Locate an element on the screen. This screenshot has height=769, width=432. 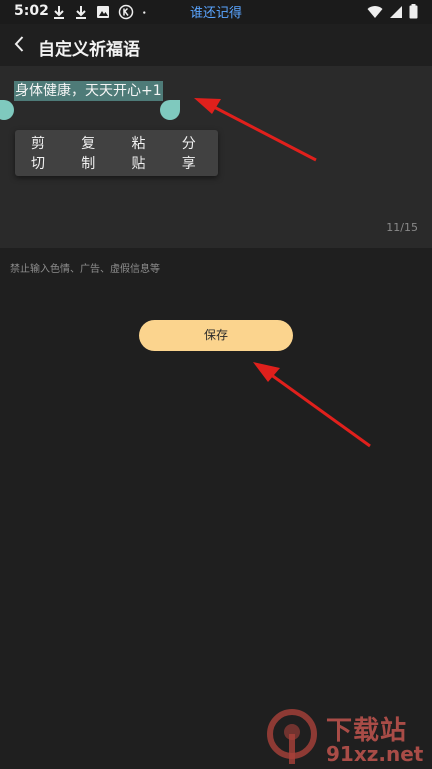
site-watermark: 下载站 91xz.net is located at coordinates (345, 737).